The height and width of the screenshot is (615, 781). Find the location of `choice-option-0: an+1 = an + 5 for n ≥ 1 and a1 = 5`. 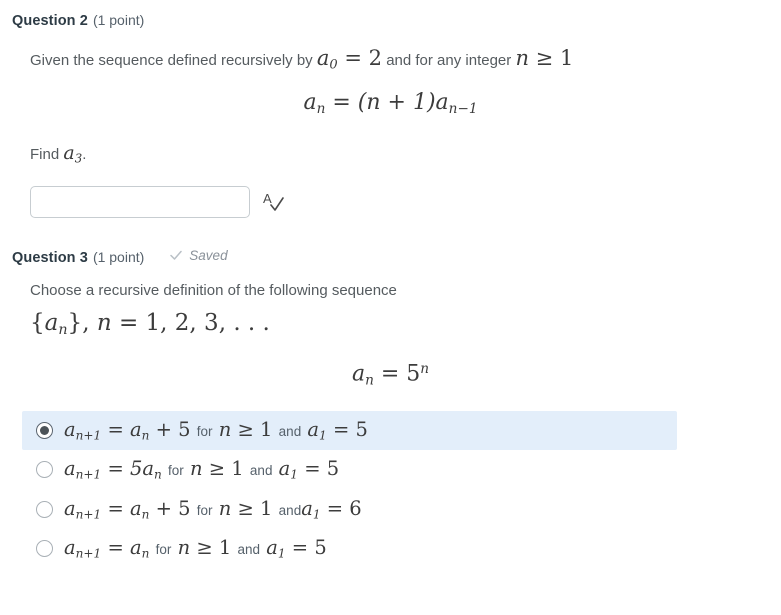

choice-option-0: an+1 = an + 5 for n ≥ 1 and a1 = 5 is located at coordinates (349, 430).